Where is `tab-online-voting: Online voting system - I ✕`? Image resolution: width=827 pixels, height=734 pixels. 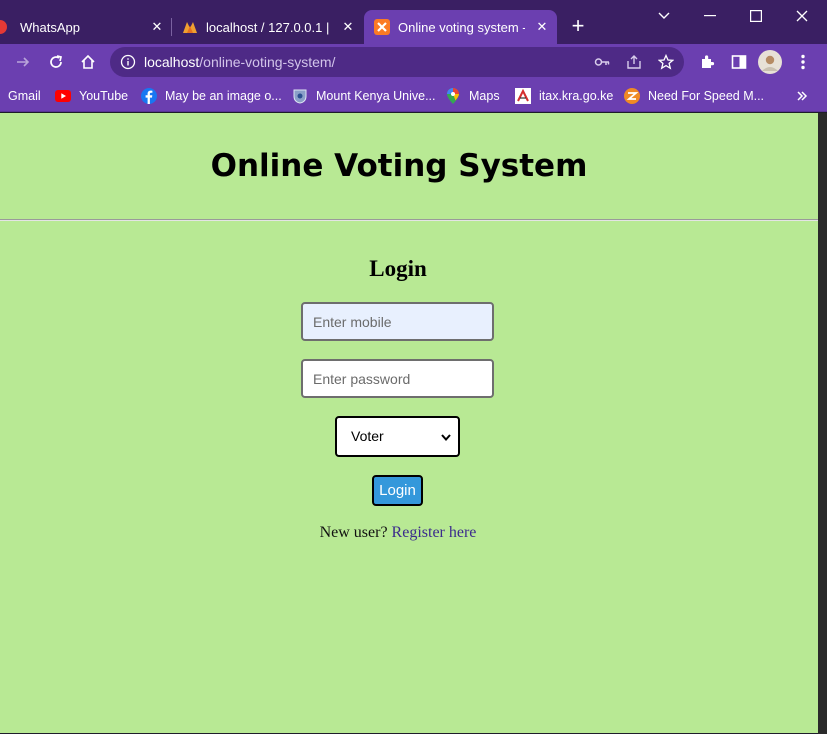 tab-online-voting: Online voting system - I ✕ is located at coordinates (460, 27).